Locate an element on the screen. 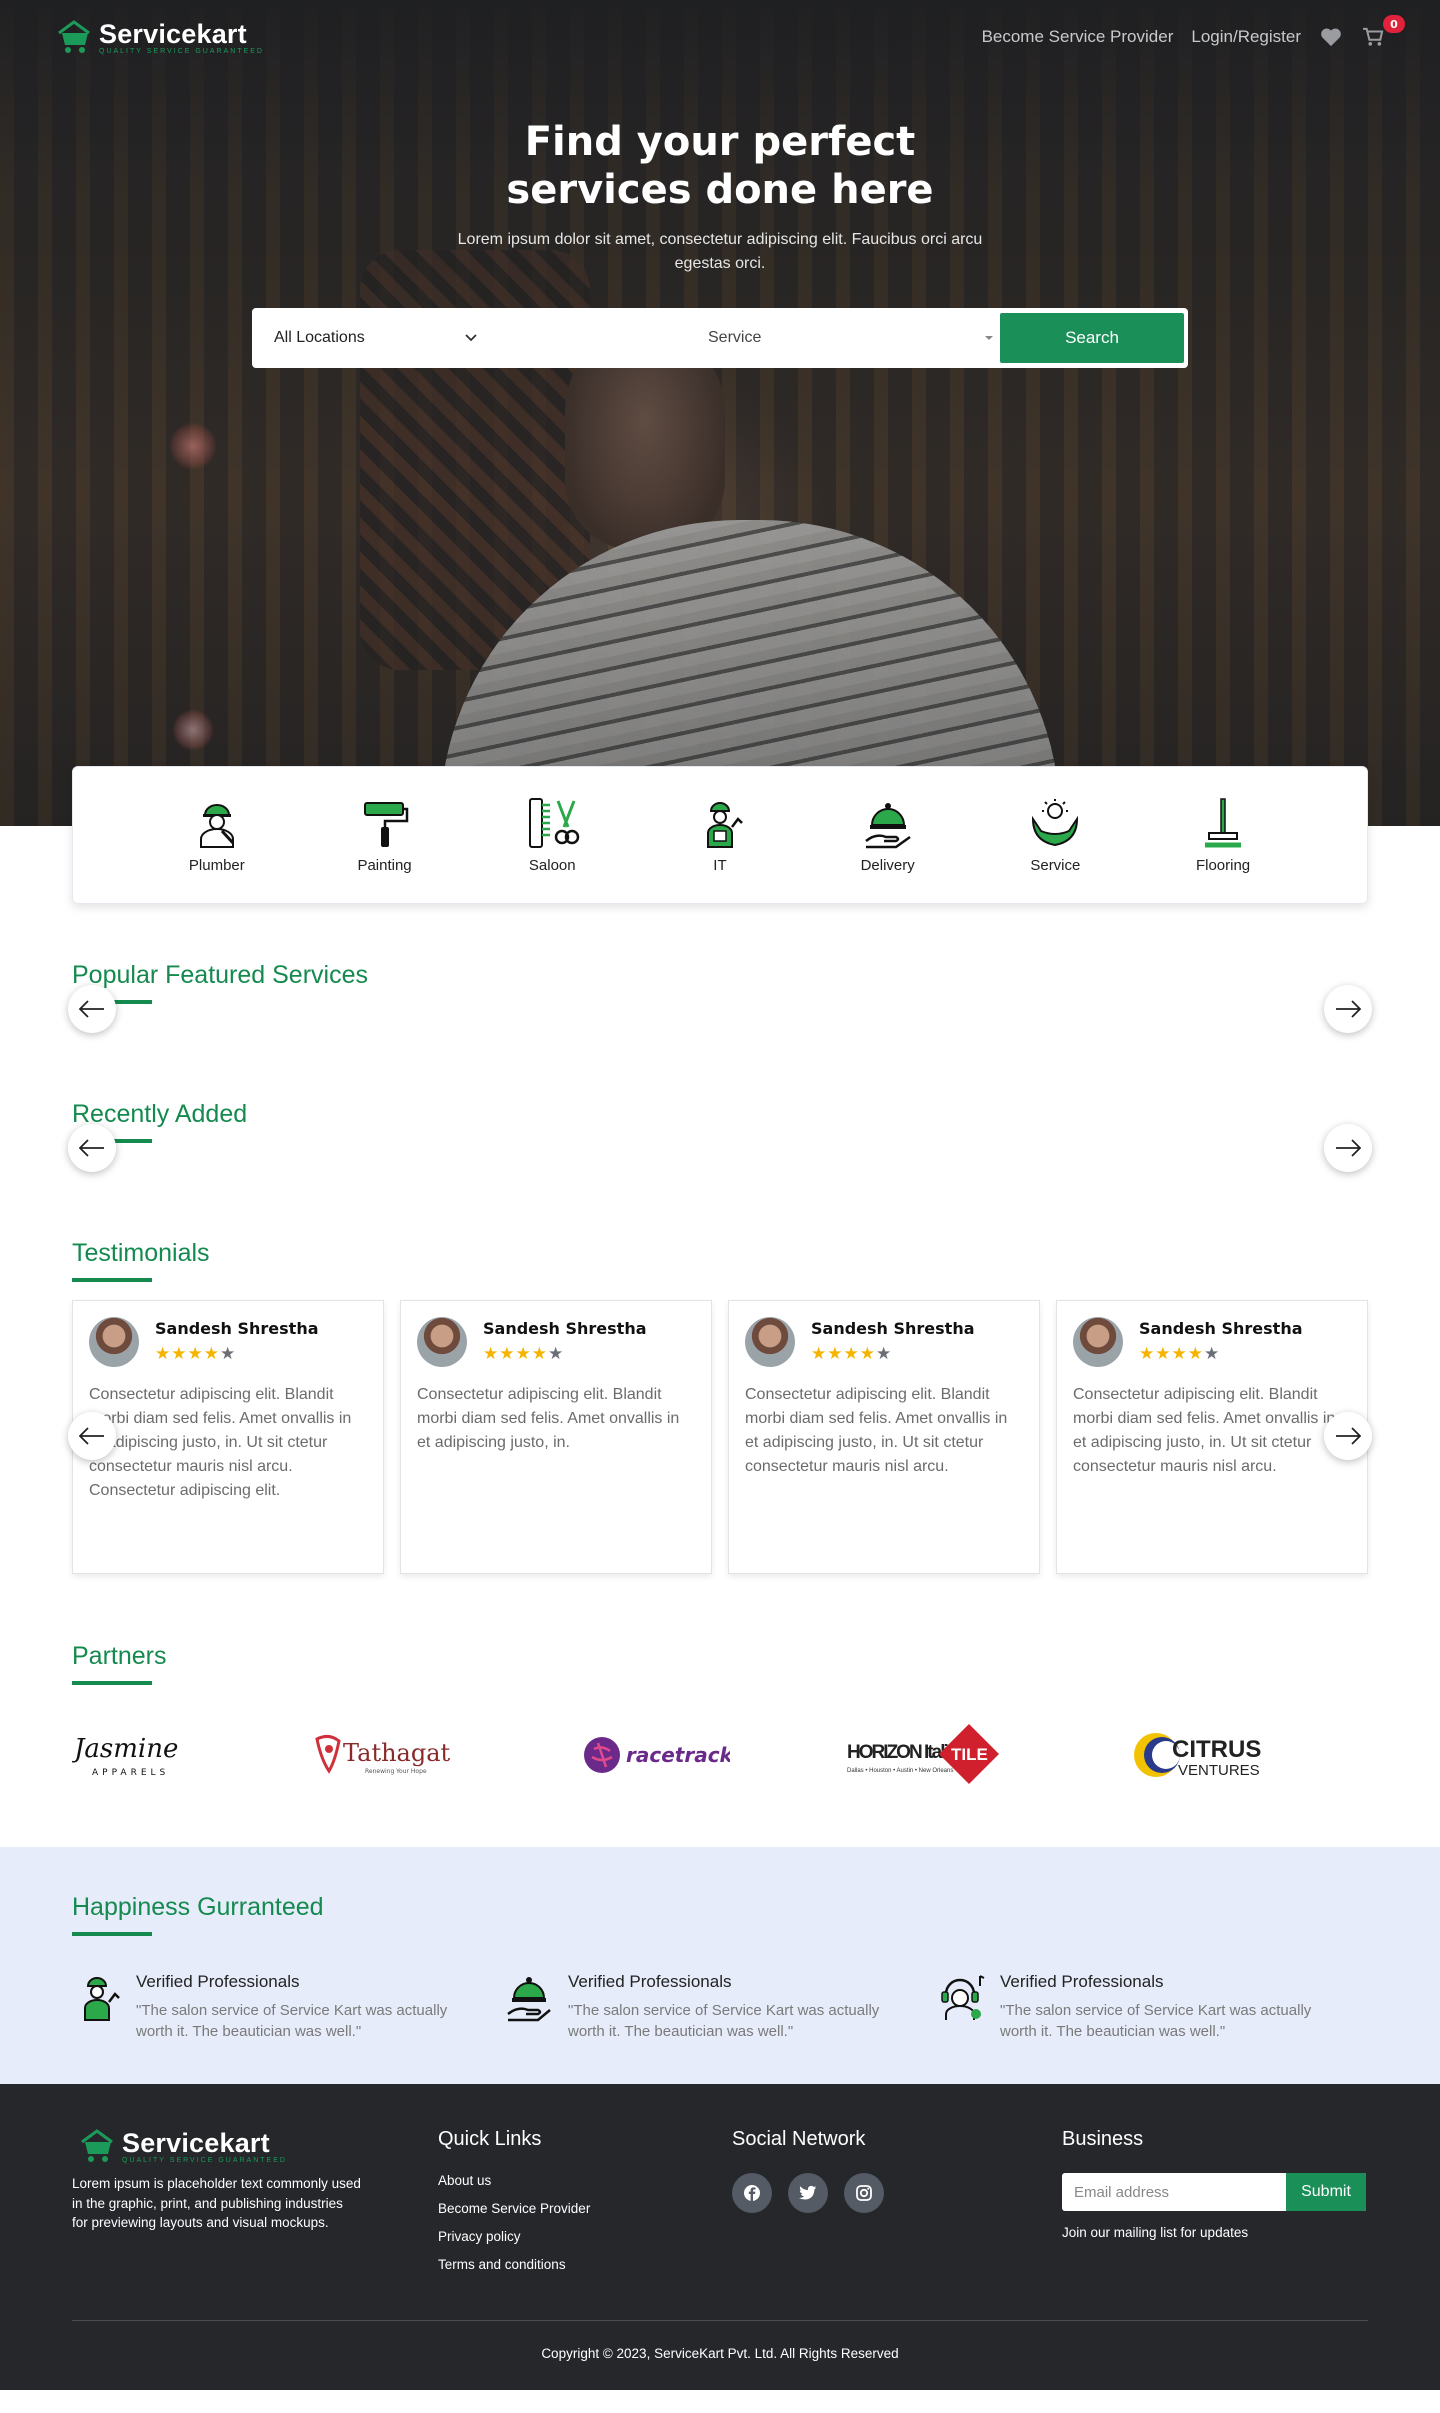 This screenshot has width=1440, height=2413. email-field is located at coordinates (1174, 2192).